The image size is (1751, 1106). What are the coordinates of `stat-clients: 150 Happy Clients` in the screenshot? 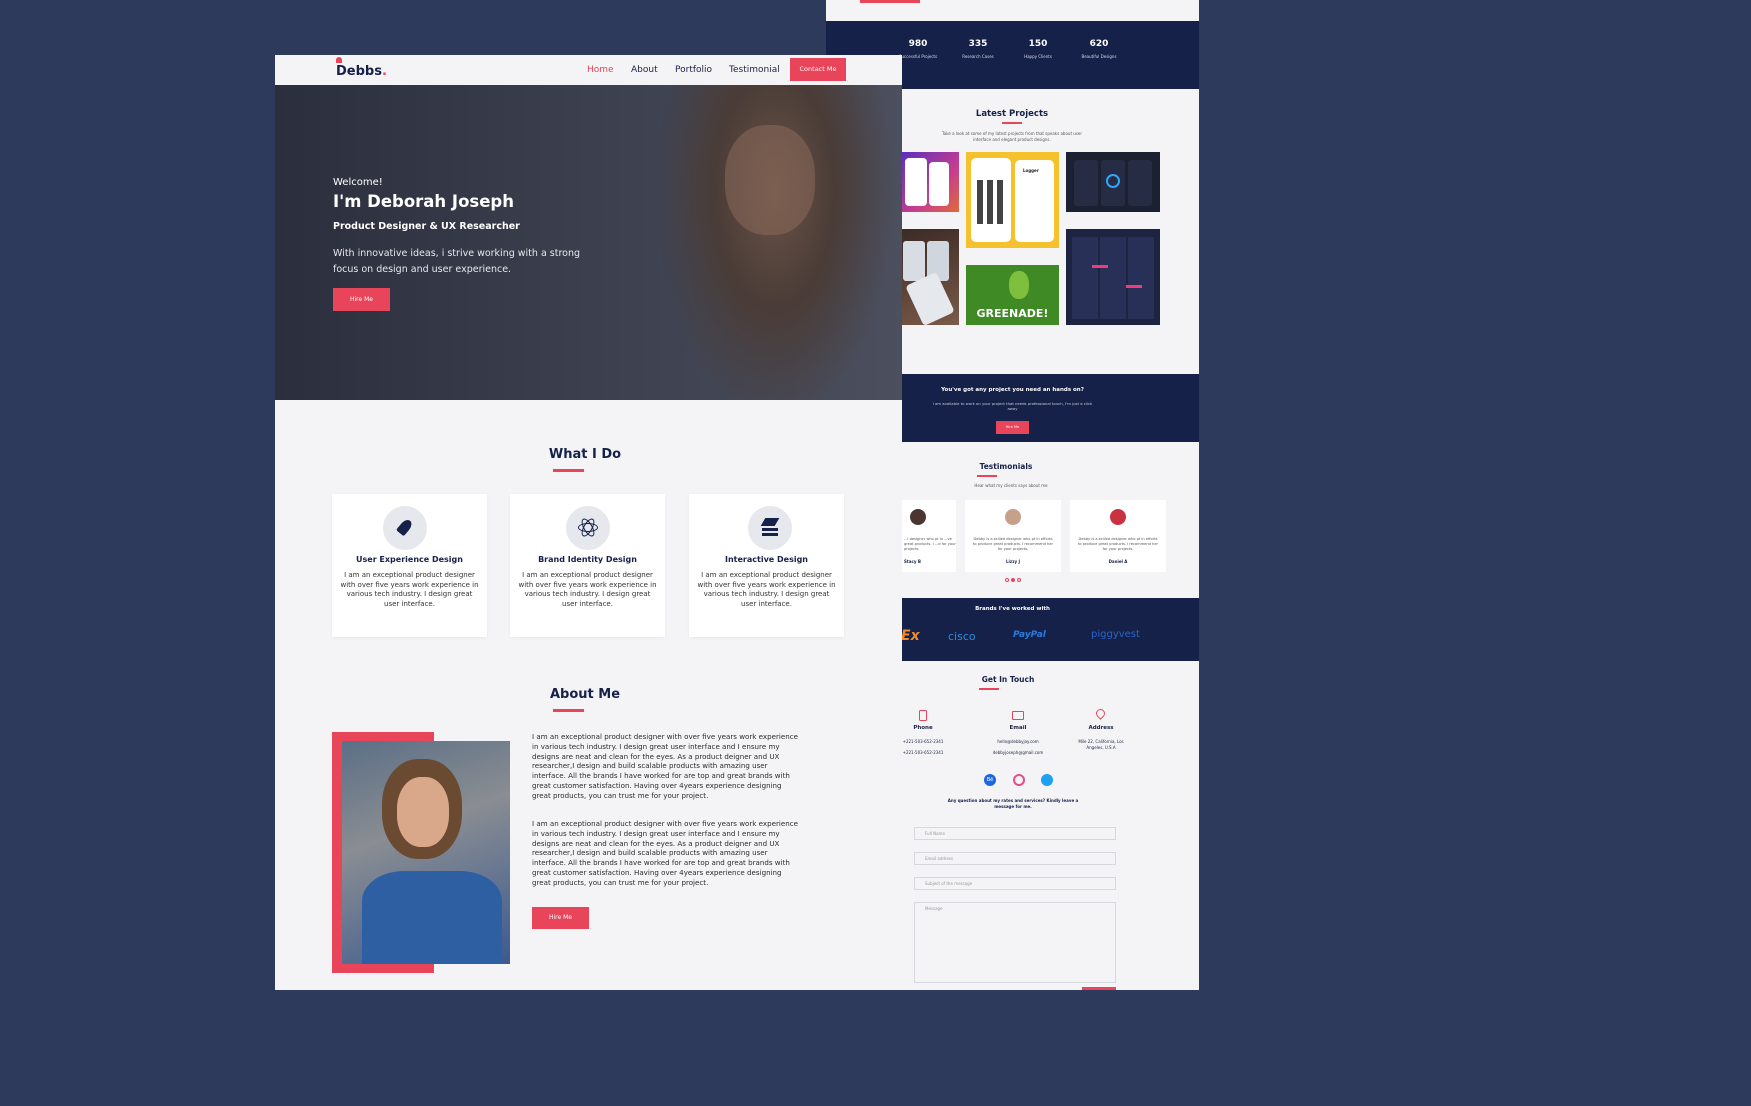 It's located at (1038, 49).